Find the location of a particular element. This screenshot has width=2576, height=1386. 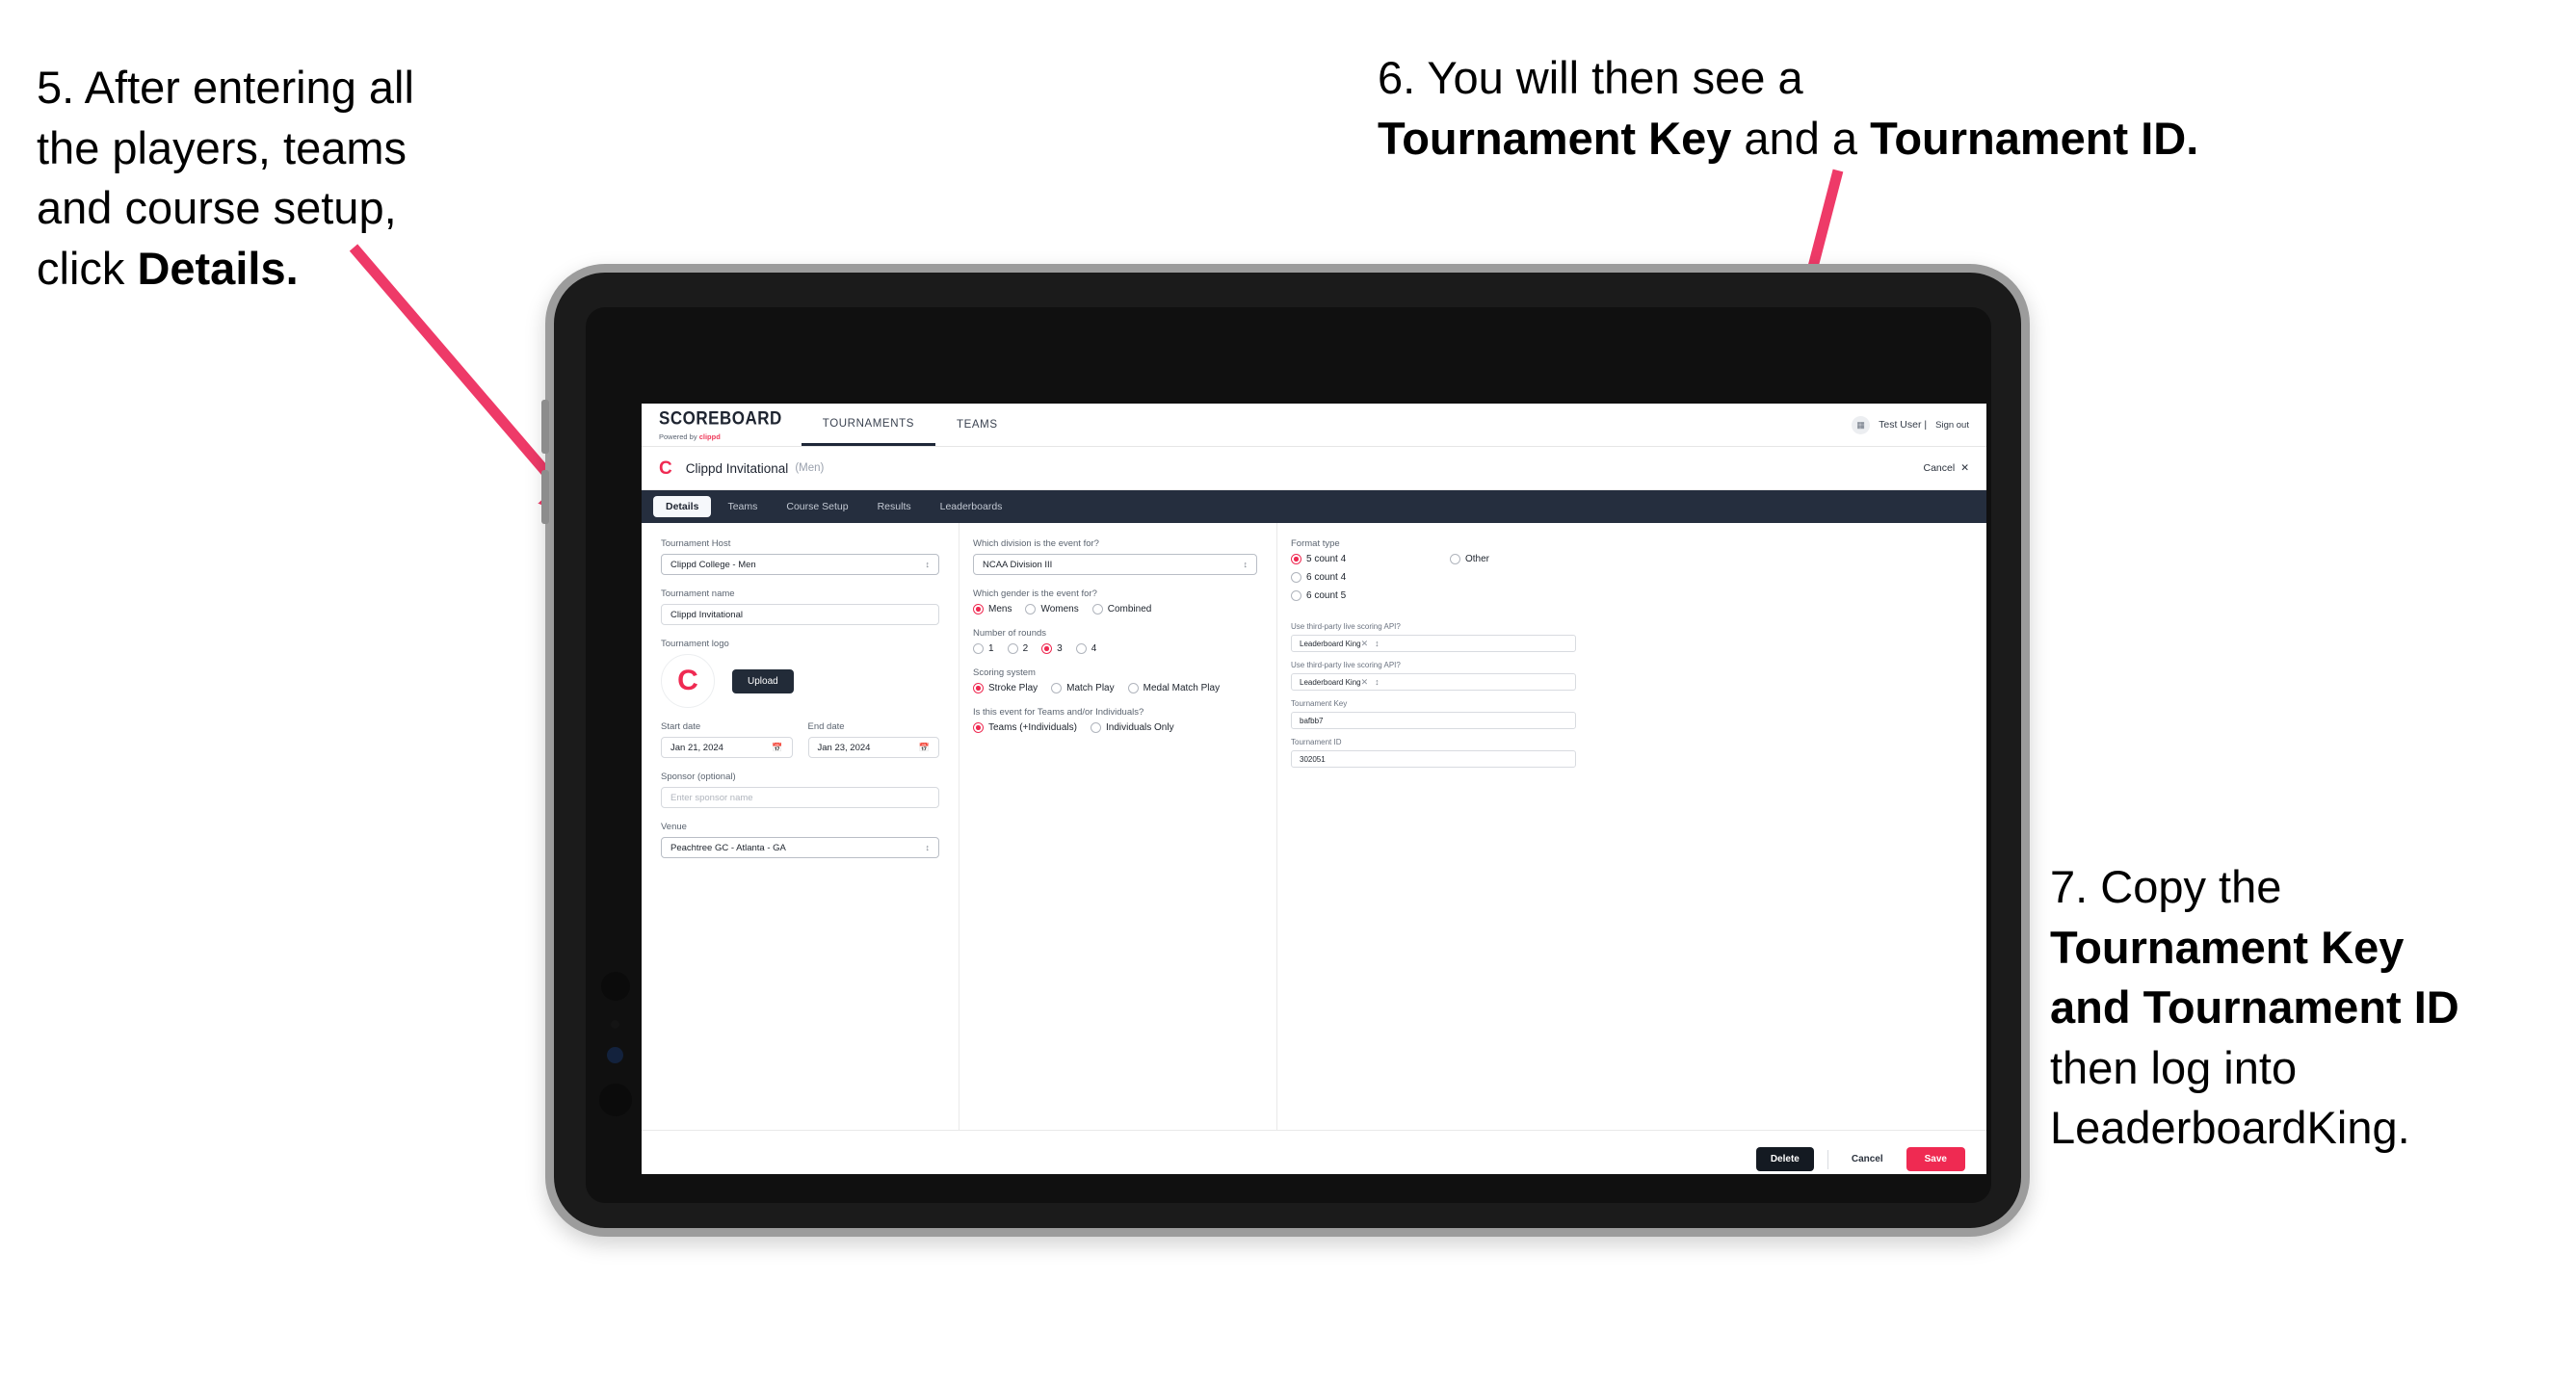

nav-item-teams: TEAMS is located at coordinates (977, 425).